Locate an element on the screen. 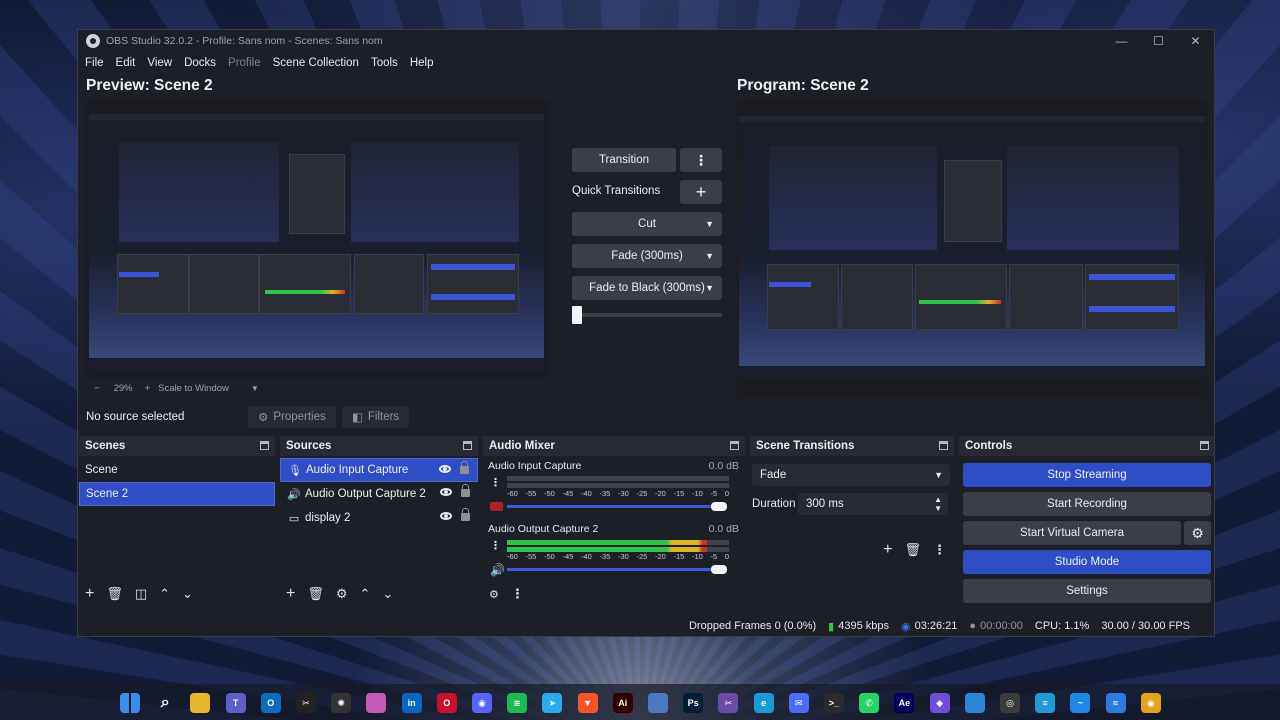  chatgpt-icon: ✺ is located at coordinates (341, 703).